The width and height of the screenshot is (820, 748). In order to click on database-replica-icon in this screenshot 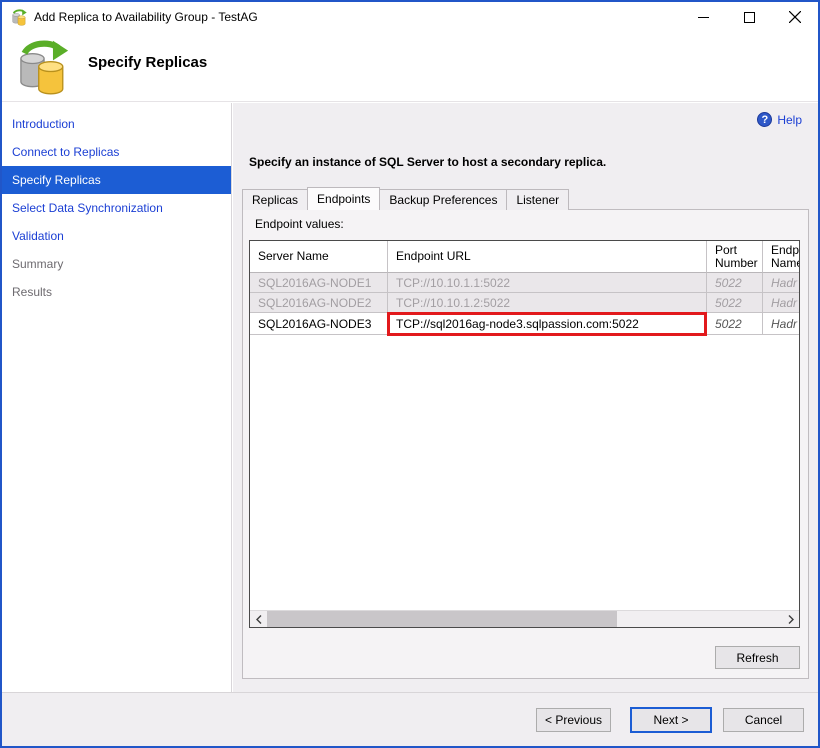, I will do `click(40, 67)`.